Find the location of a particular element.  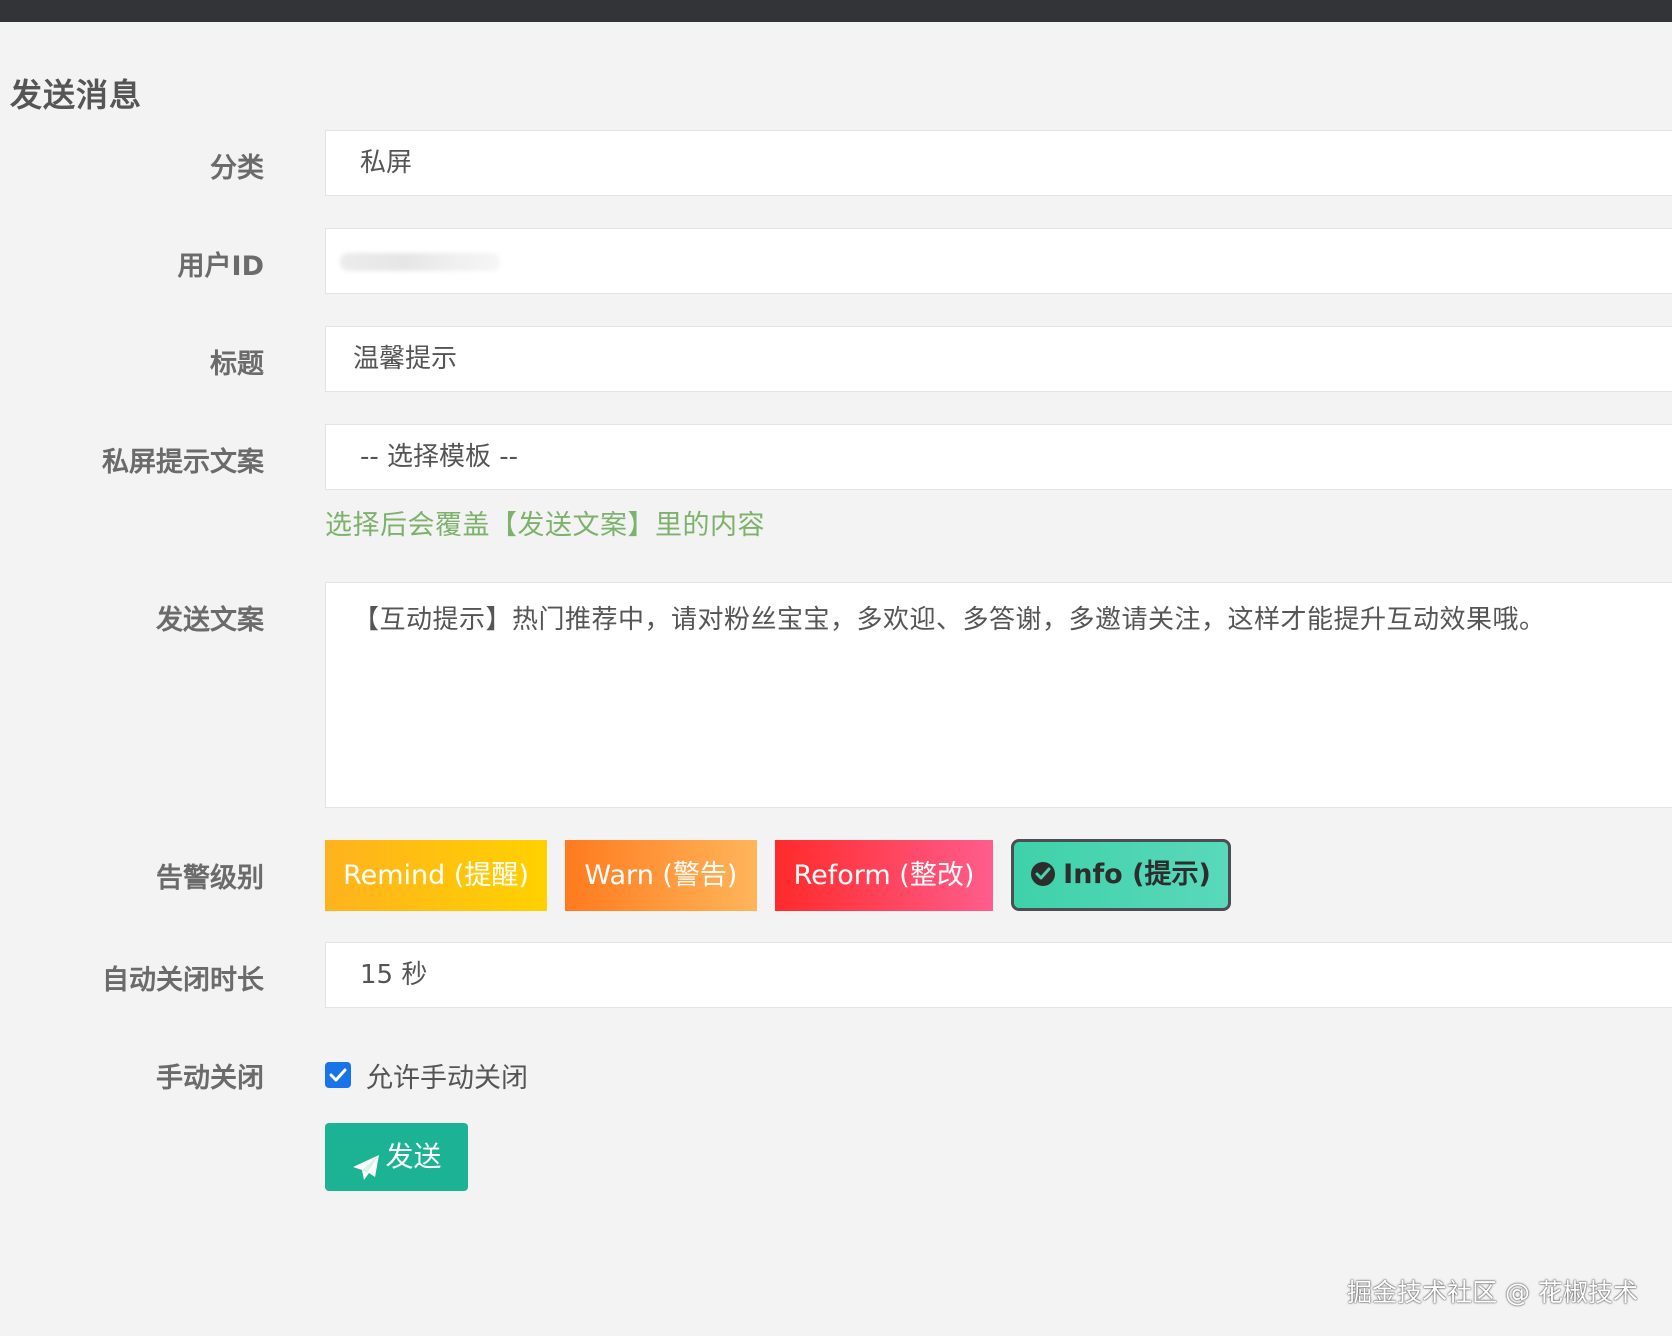

category-select: 私屏 is located at coordinates (998, 163).